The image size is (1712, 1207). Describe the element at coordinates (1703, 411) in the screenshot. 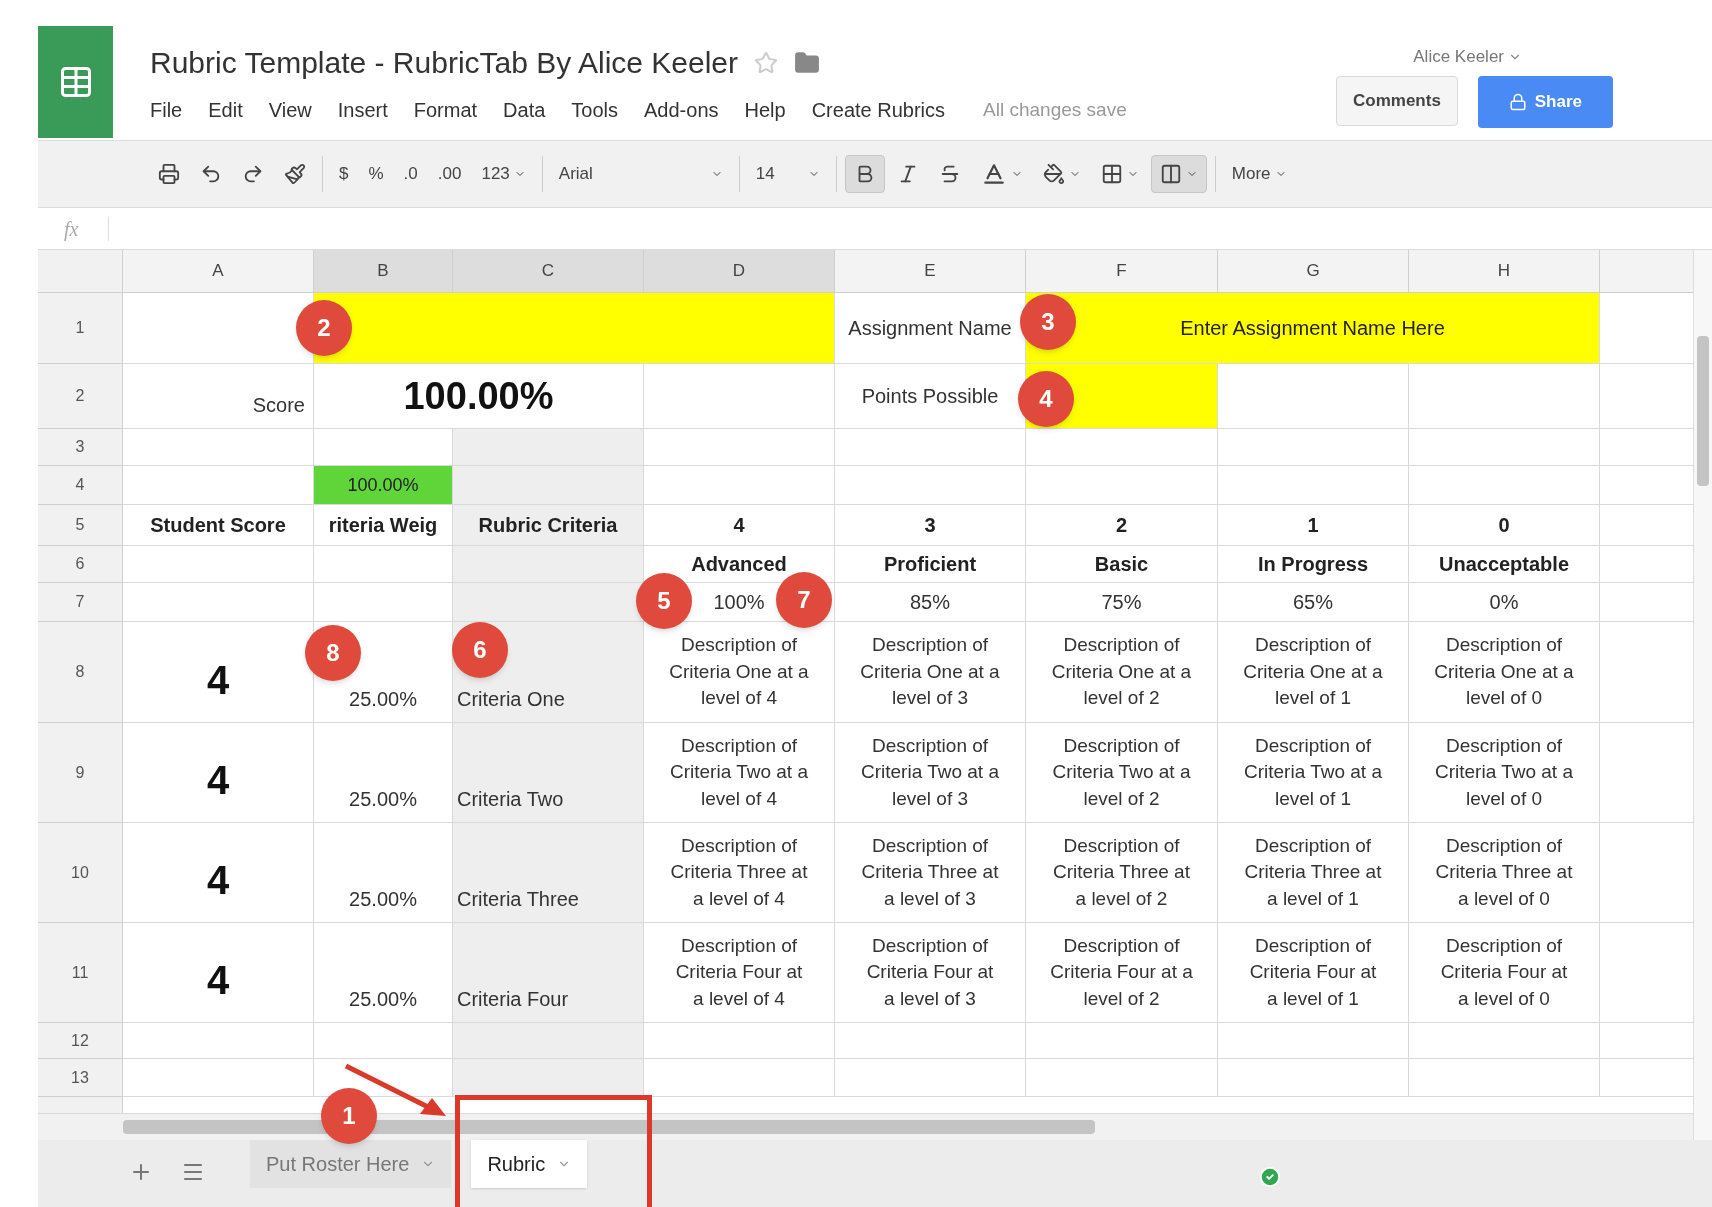

I see `vertical-scrollbar` at that location.